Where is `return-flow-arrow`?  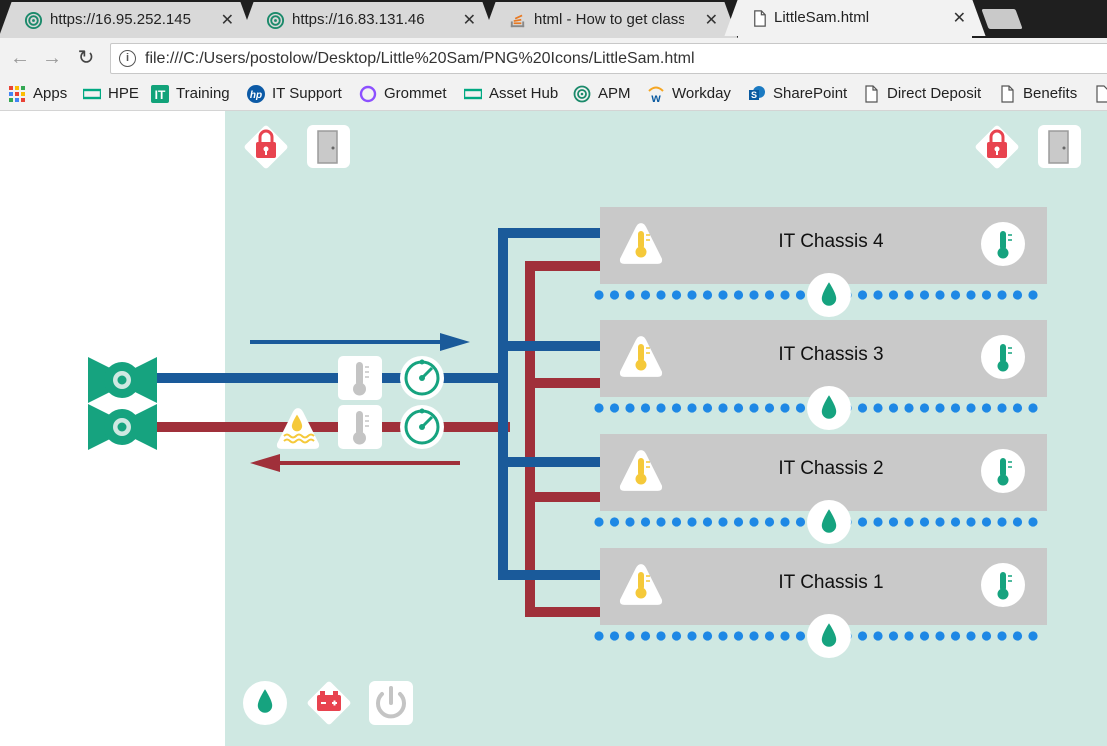 return-flow-arrow is located at coordinates (355, 463).